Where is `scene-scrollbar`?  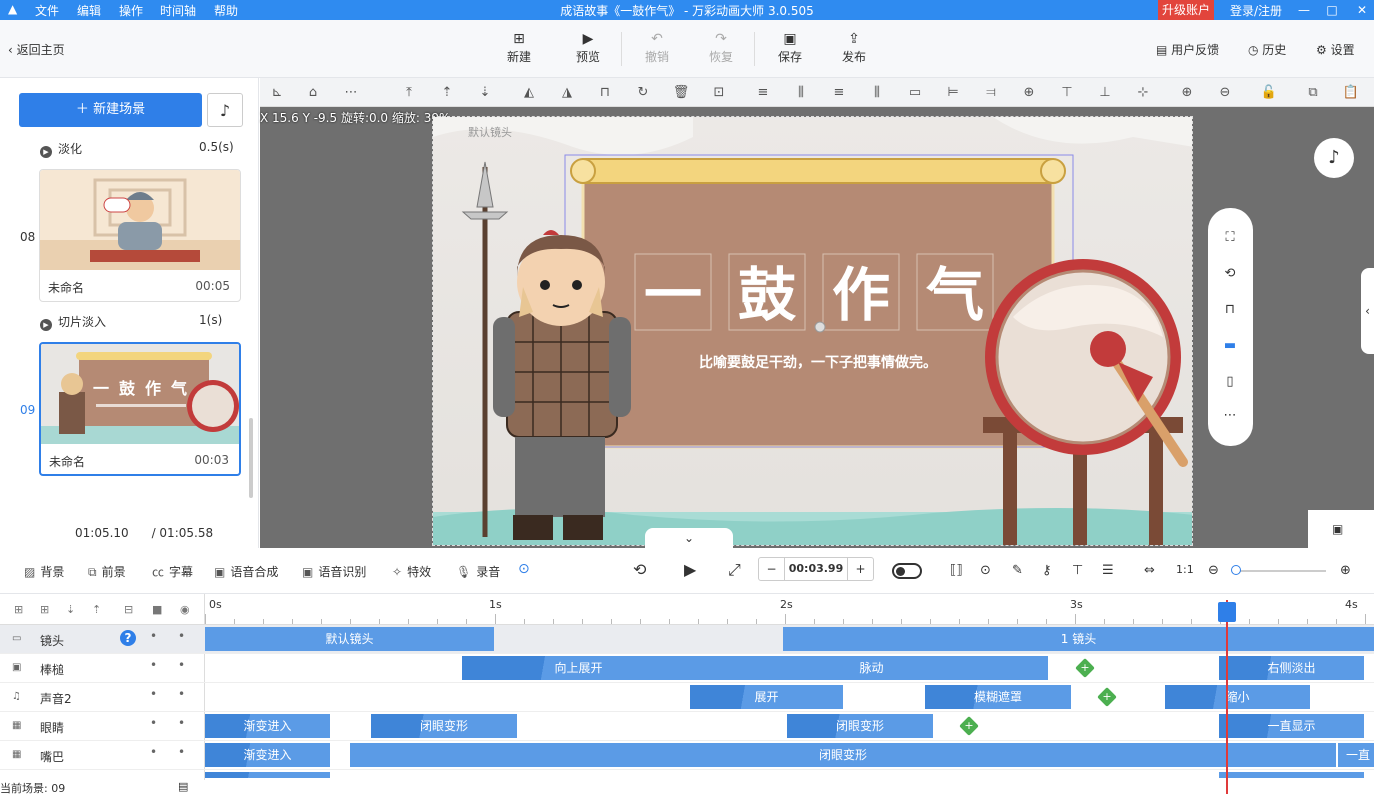 scene-scrollbar is located at coordinates (251, 458).